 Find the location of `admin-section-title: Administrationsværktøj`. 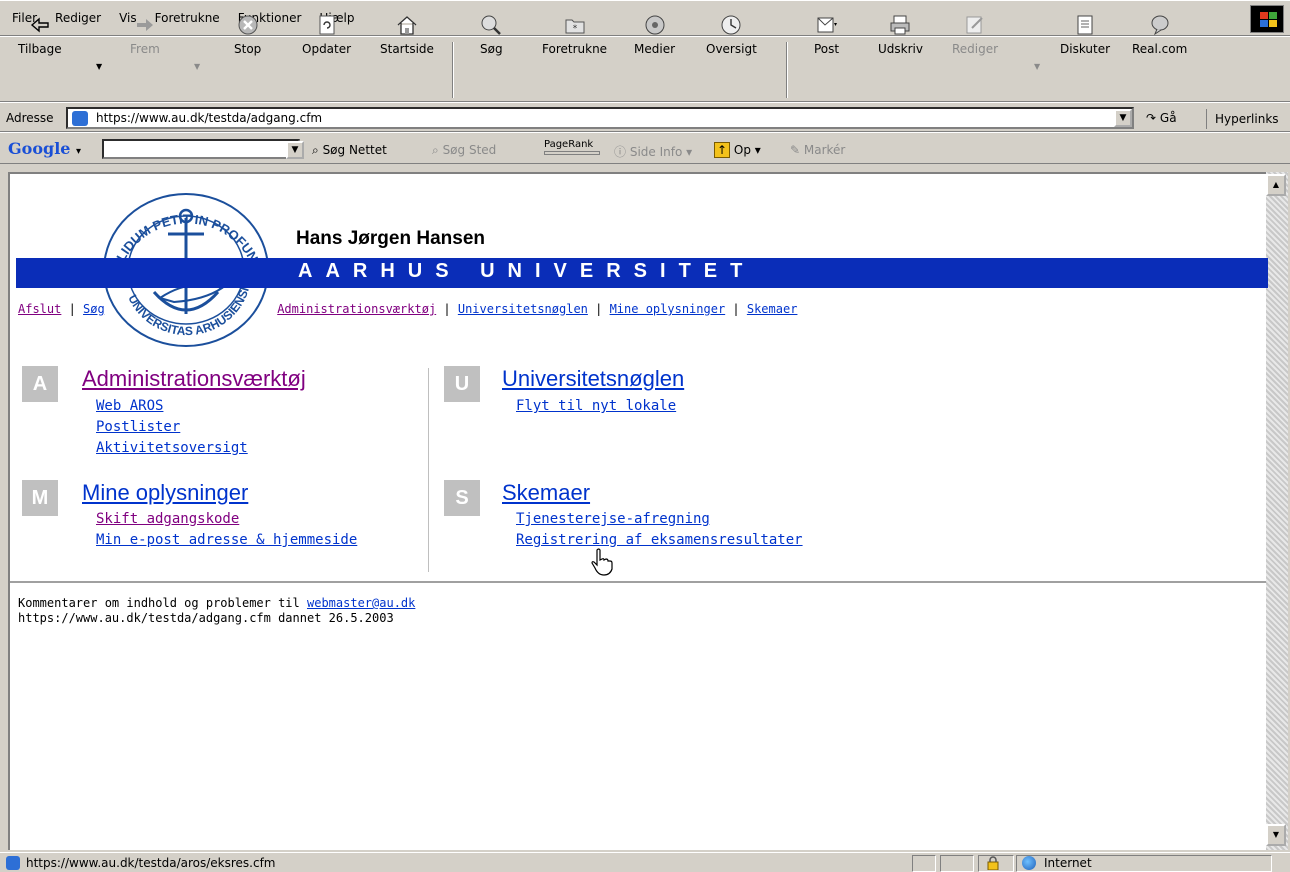

admin-section-title: Administrationsværktøj is located at coordinates (194, 379).